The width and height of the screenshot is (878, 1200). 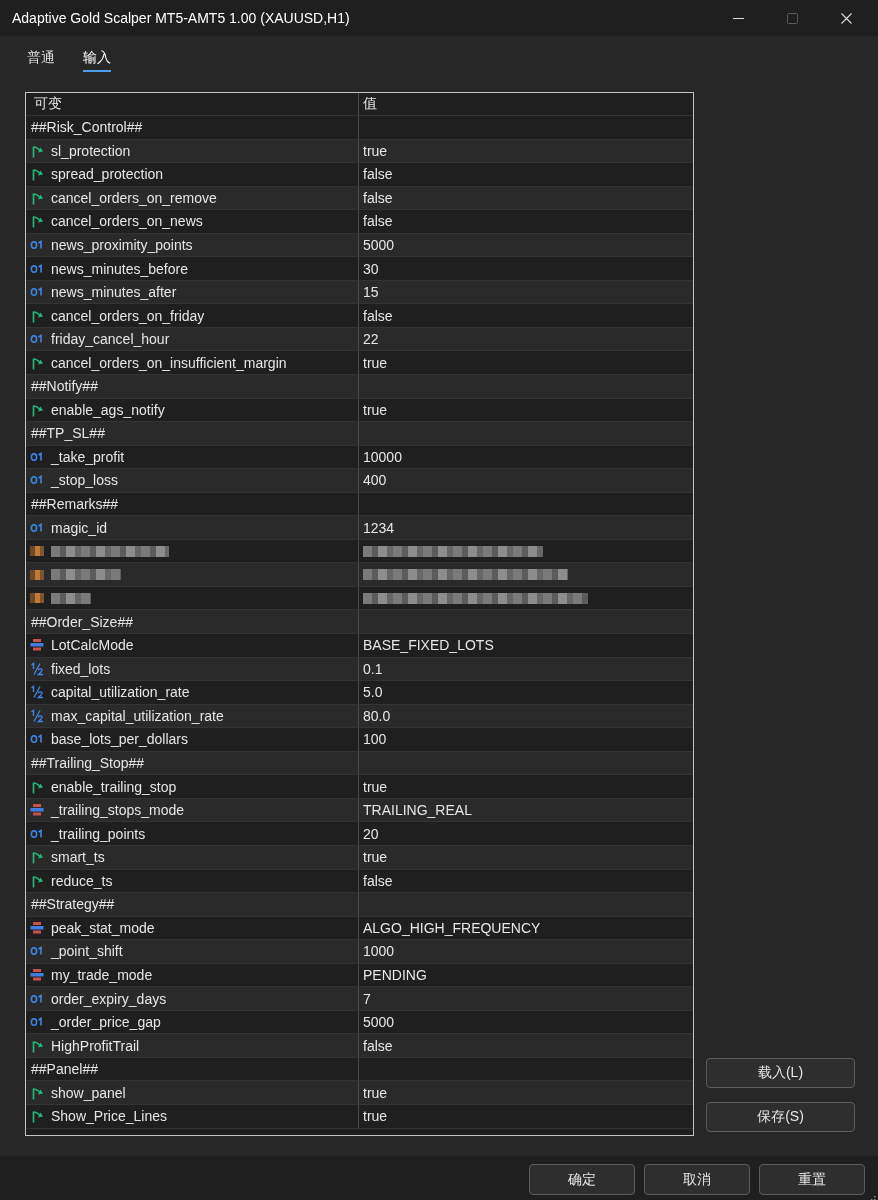 What do you see at coordinates (359, 528) in the screenshot?
I see `parameter-row: magic_id 1234` at bounding box center [359, 528].